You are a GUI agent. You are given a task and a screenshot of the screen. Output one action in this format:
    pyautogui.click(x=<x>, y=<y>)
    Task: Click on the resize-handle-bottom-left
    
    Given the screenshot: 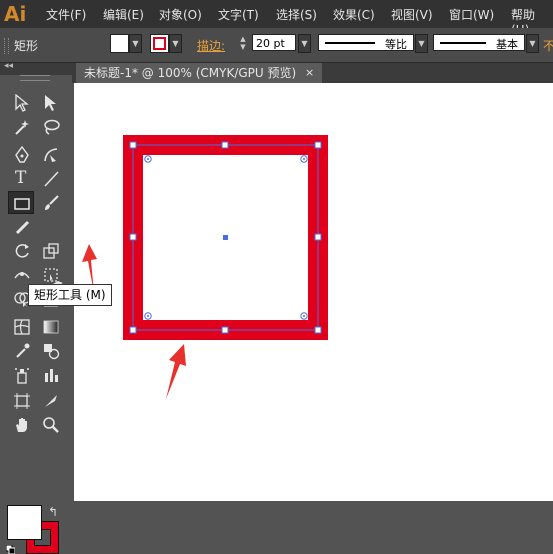 What is the action you would take?
    pyautogui.click(x=133, y=330)
    